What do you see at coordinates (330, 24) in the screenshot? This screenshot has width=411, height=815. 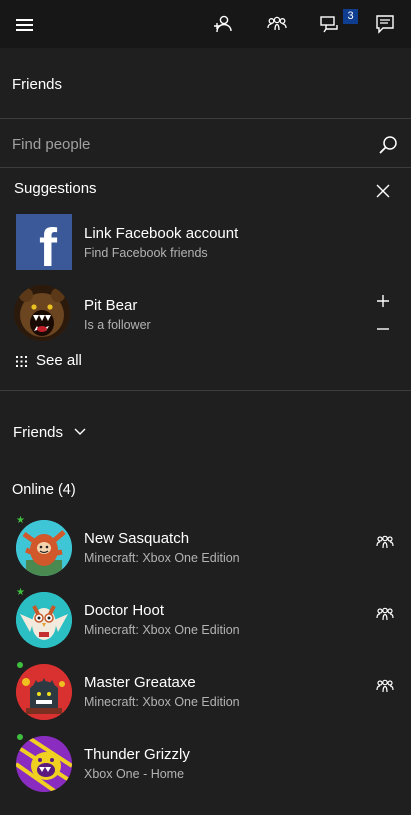 I see `messages-icon` at bounding box center [330, 24].